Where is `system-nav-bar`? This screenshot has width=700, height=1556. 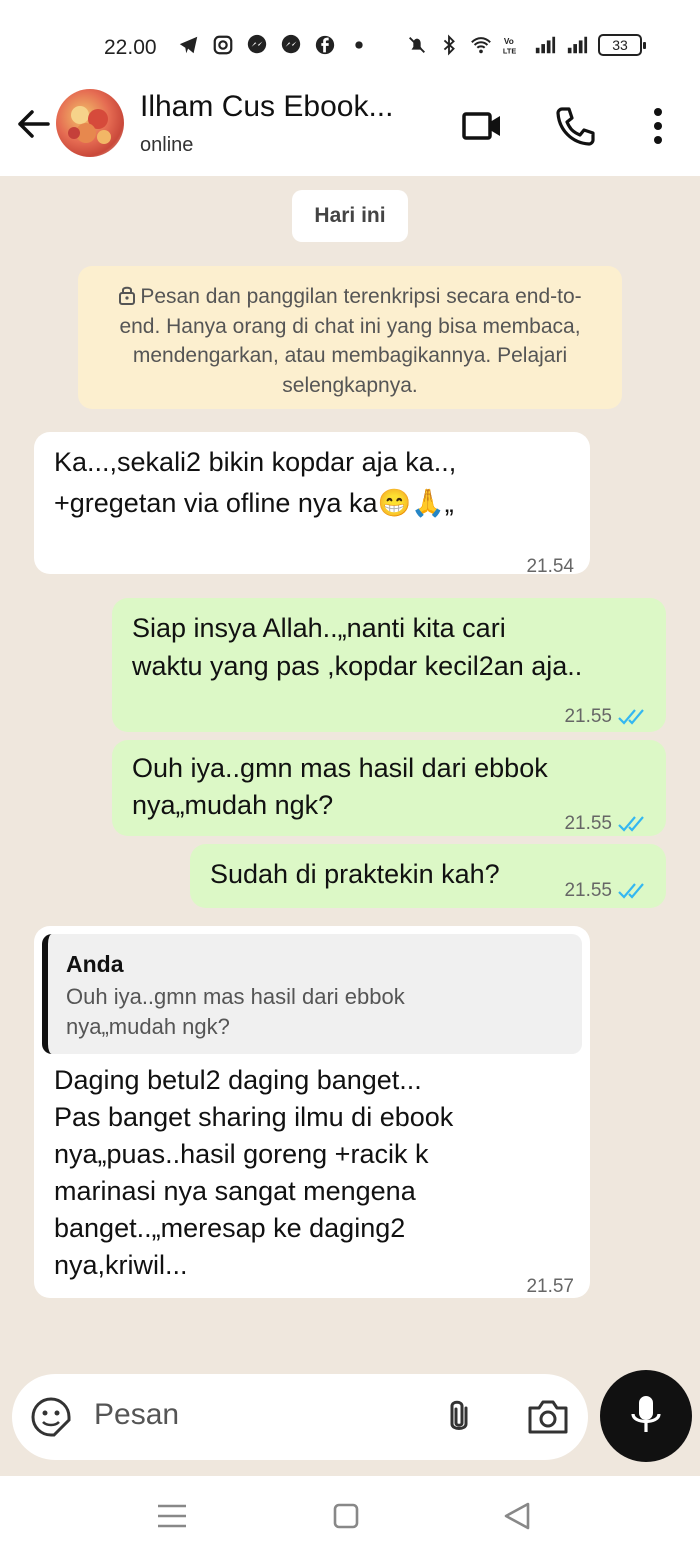 system-nav-bar is located at coordinates (350, 1516).